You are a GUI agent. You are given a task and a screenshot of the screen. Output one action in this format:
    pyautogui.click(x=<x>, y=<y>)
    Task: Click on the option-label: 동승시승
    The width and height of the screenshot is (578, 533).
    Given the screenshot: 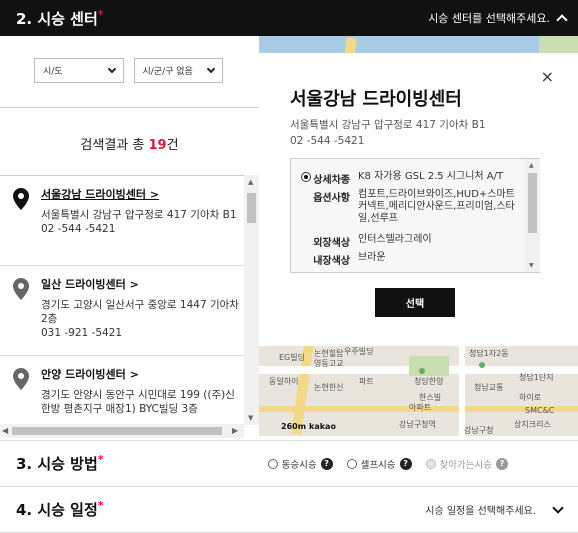 What is the action you would take?
    pyautogui.click(x=299, y=465)
    